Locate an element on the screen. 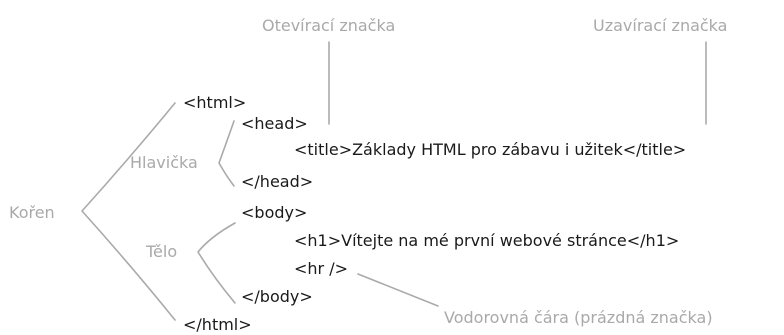 The width and height of the screenshot is (784, 335). root-bracket is located at coordinates (128, 211).